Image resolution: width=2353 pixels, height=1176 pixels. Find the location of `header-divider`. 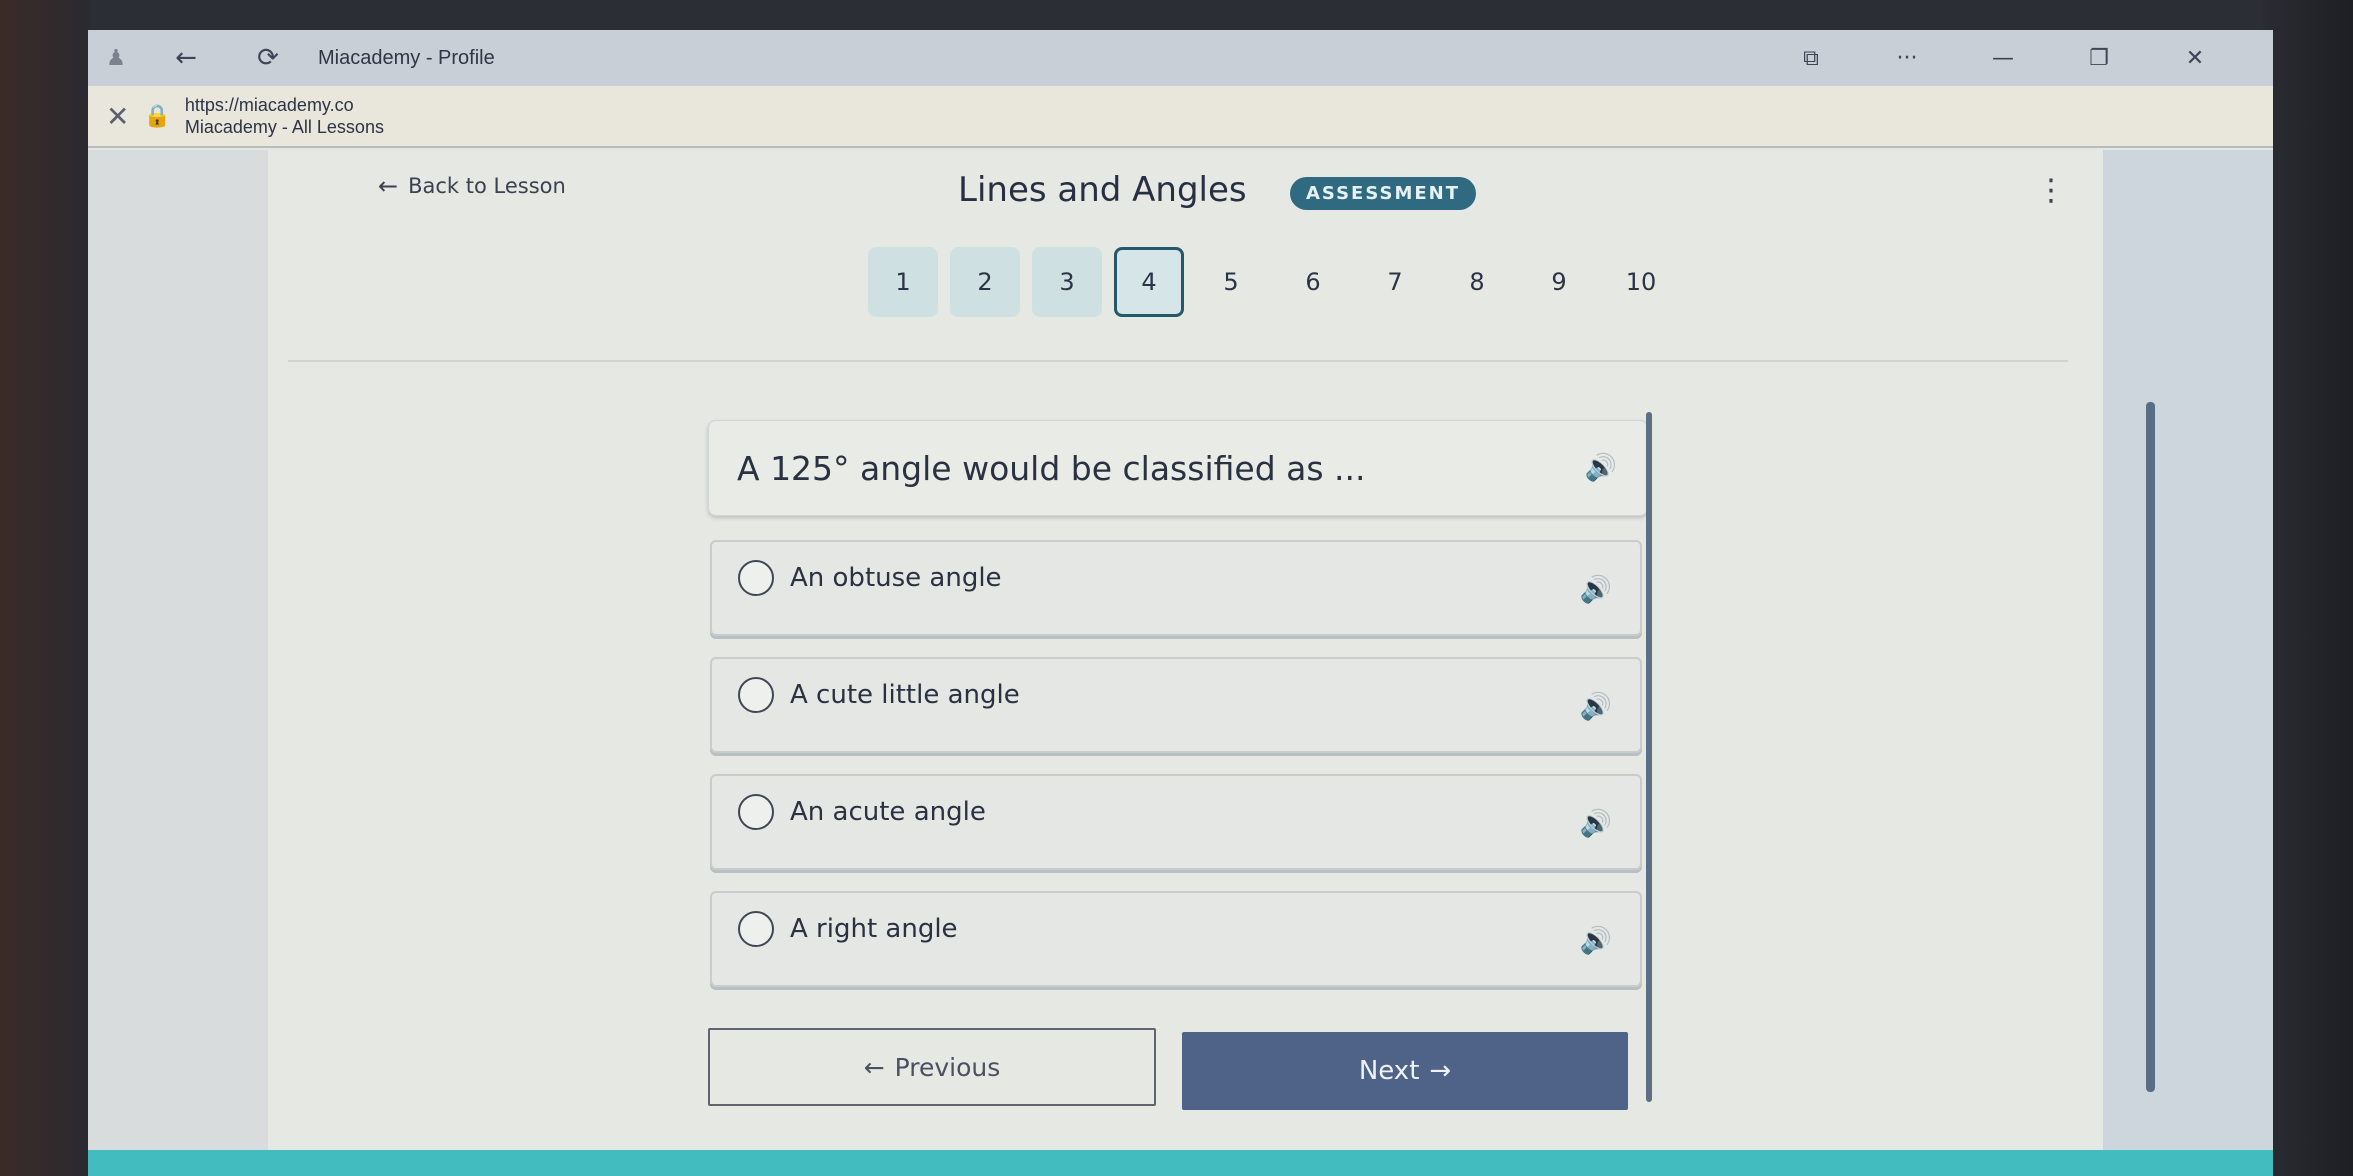

header-divider is located at coordinates (1178, 361).